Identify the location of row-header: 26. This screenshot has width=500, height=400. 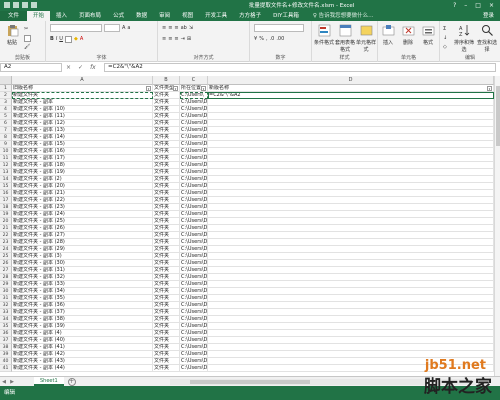
(6, 263).